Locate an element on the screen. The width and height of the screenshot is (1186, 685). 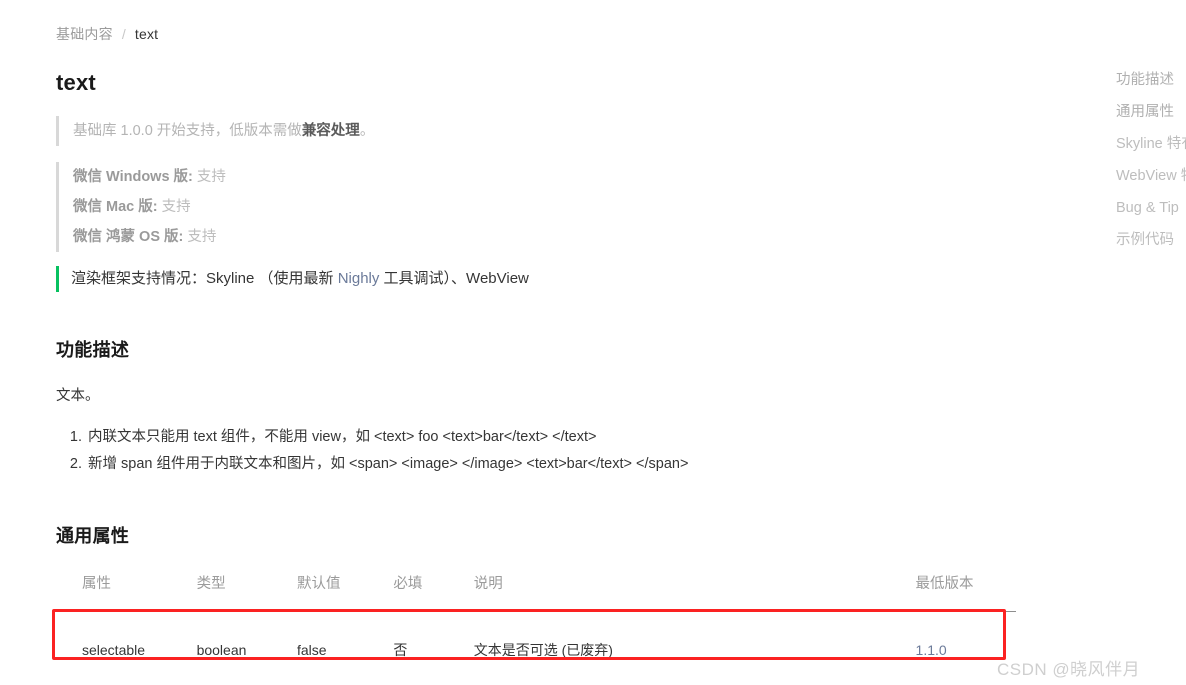
anchor-item-bug-tip: Bug & Tip is located at coordinates (1151, 208).